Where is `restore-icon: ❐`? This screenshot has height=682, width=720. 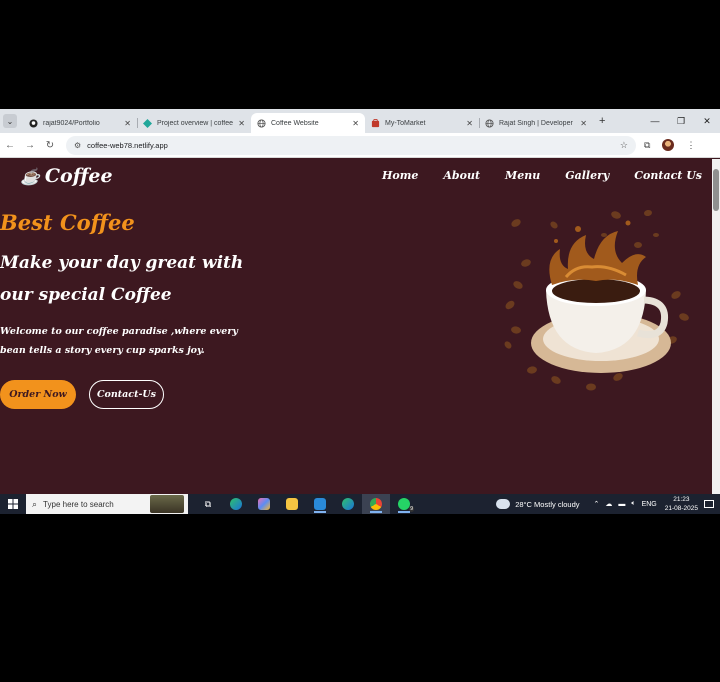
restore-icon: ❐ is located at coordinates (681, 121).